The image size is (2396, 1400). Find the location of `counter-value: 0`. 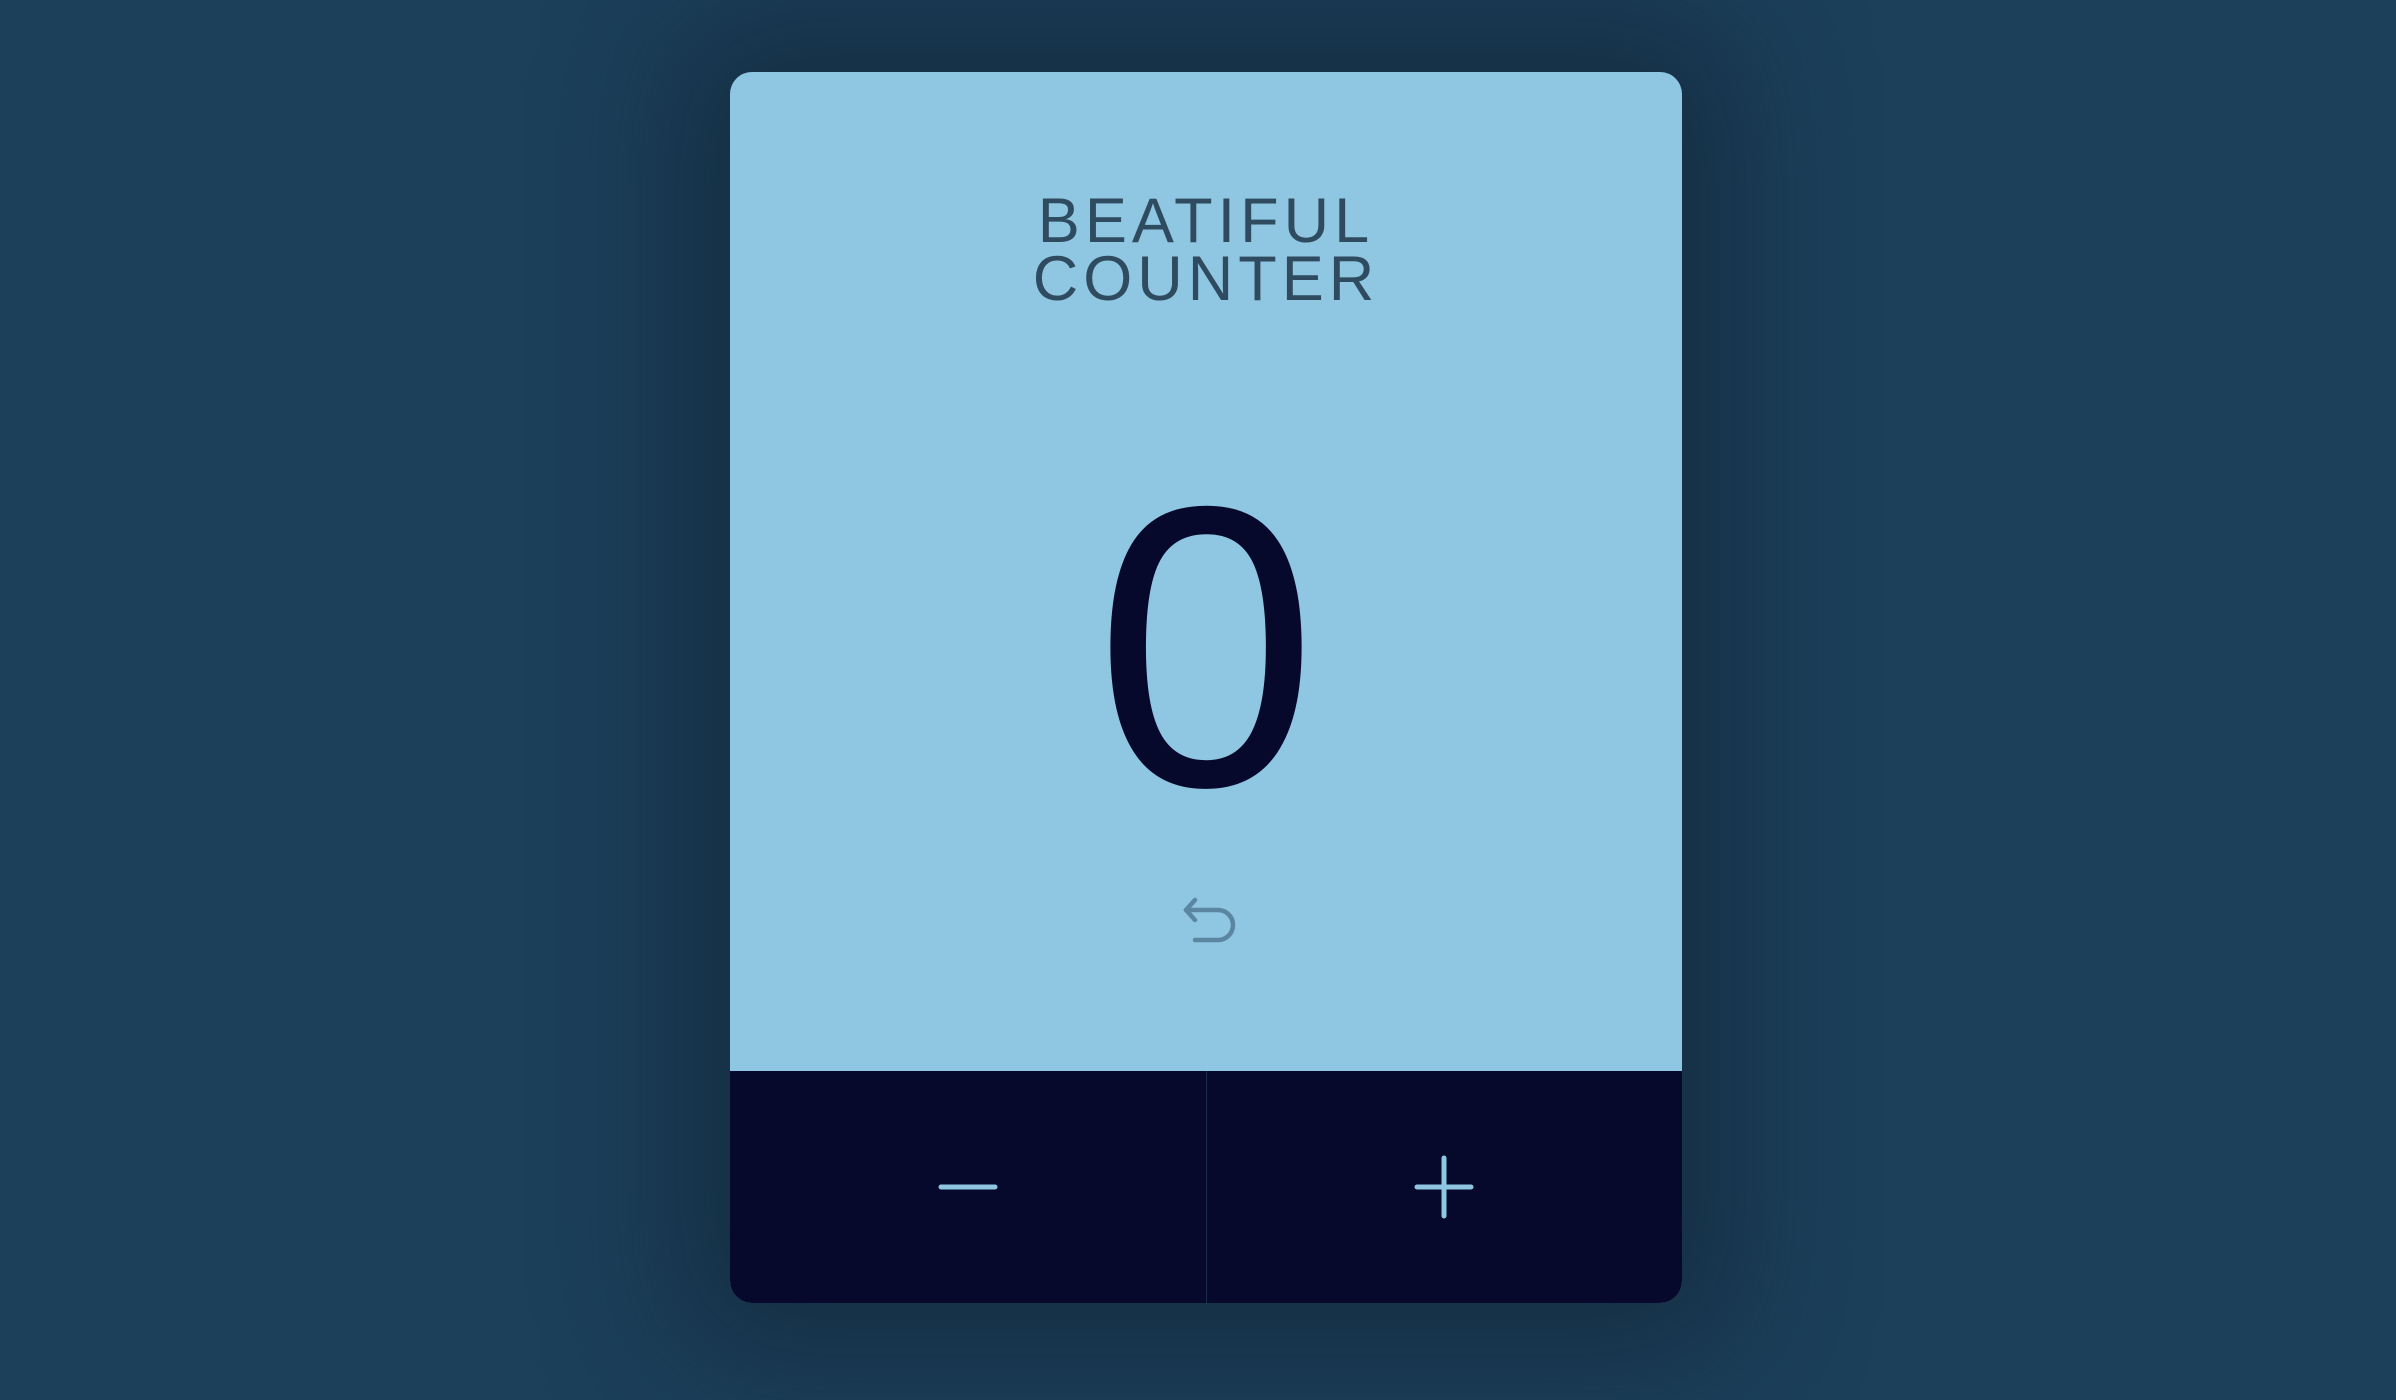

counter-value: 0 is located at coordinates (1206, 646).